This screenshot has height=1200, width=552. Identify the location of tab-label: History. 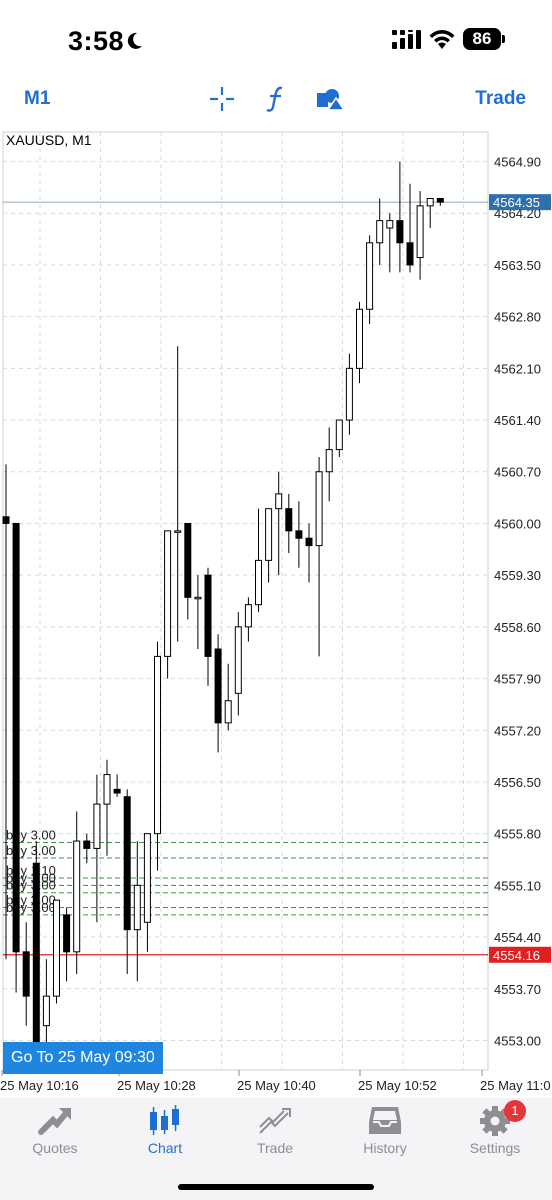
(385, 1148).